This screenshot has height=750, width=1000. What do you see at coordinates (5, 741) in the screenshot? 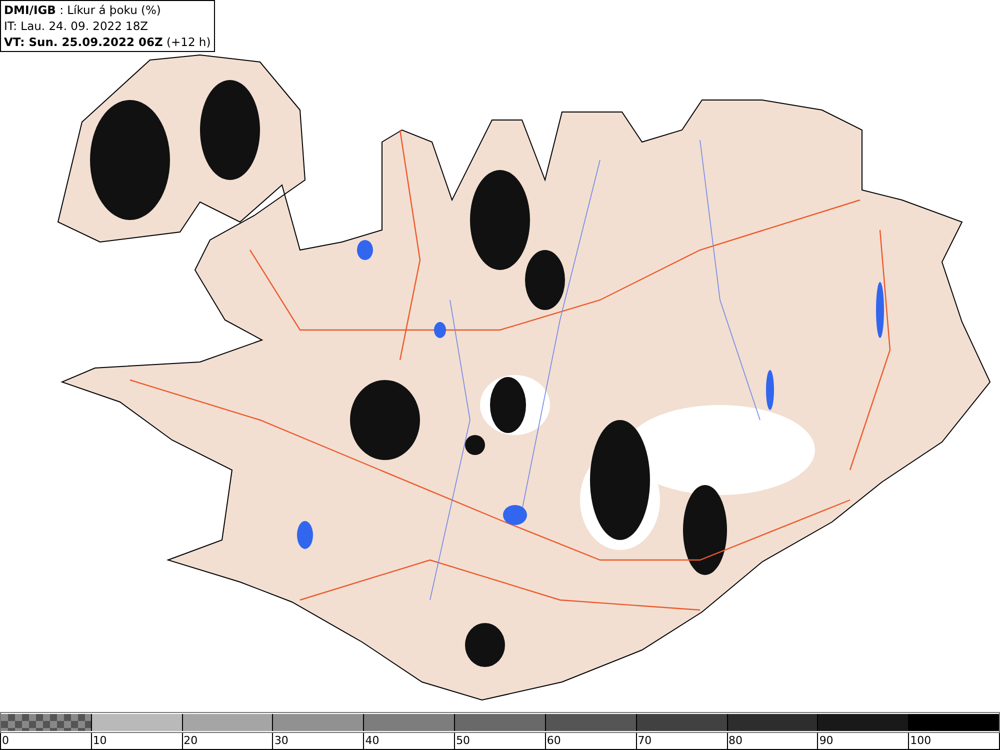
I see `legend-label: 0` at bounding box center [5, 741].